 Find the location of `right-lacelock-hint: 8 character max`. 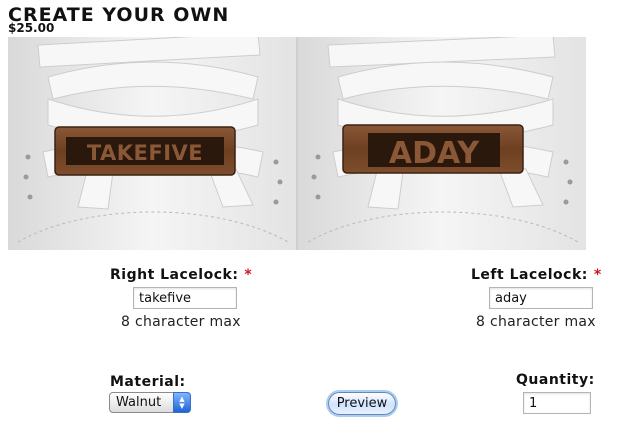

right-lacelock-hint: 8 character max is located at coordinates (181, 322).